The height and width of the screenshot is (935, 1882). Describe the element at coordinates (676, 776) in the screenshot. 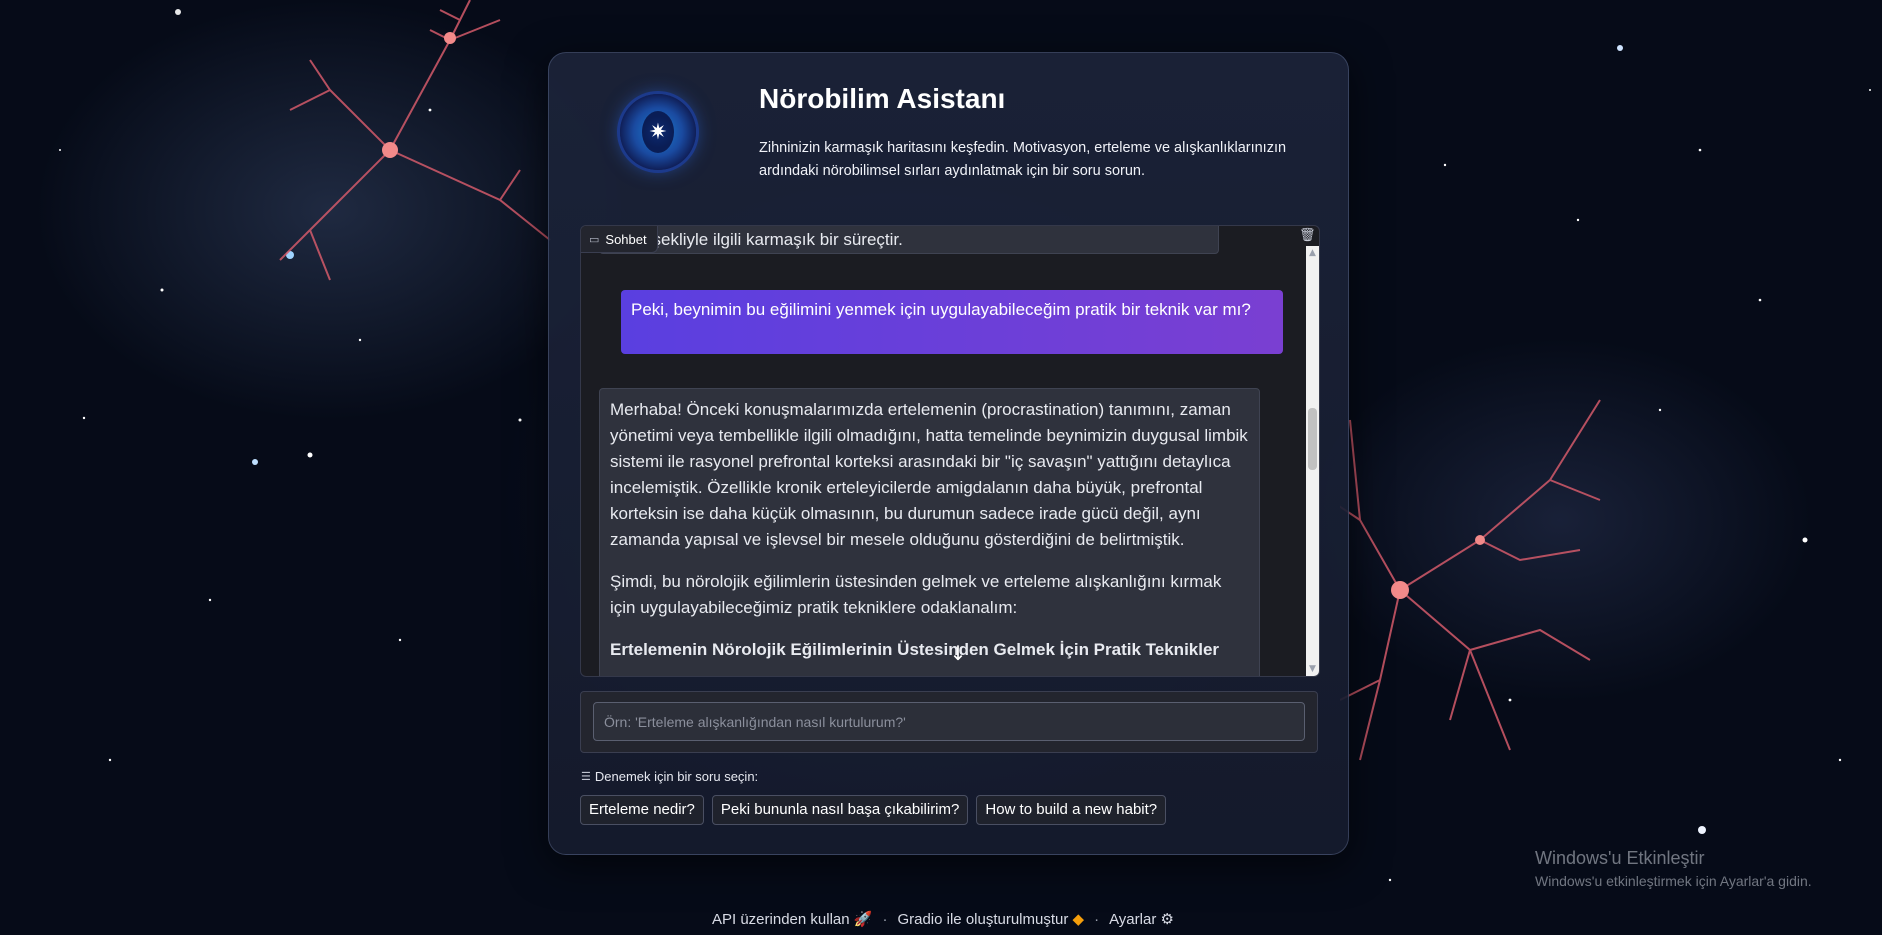

I see `examples-label-text: Denemek için bir soru seçin:` at that location.